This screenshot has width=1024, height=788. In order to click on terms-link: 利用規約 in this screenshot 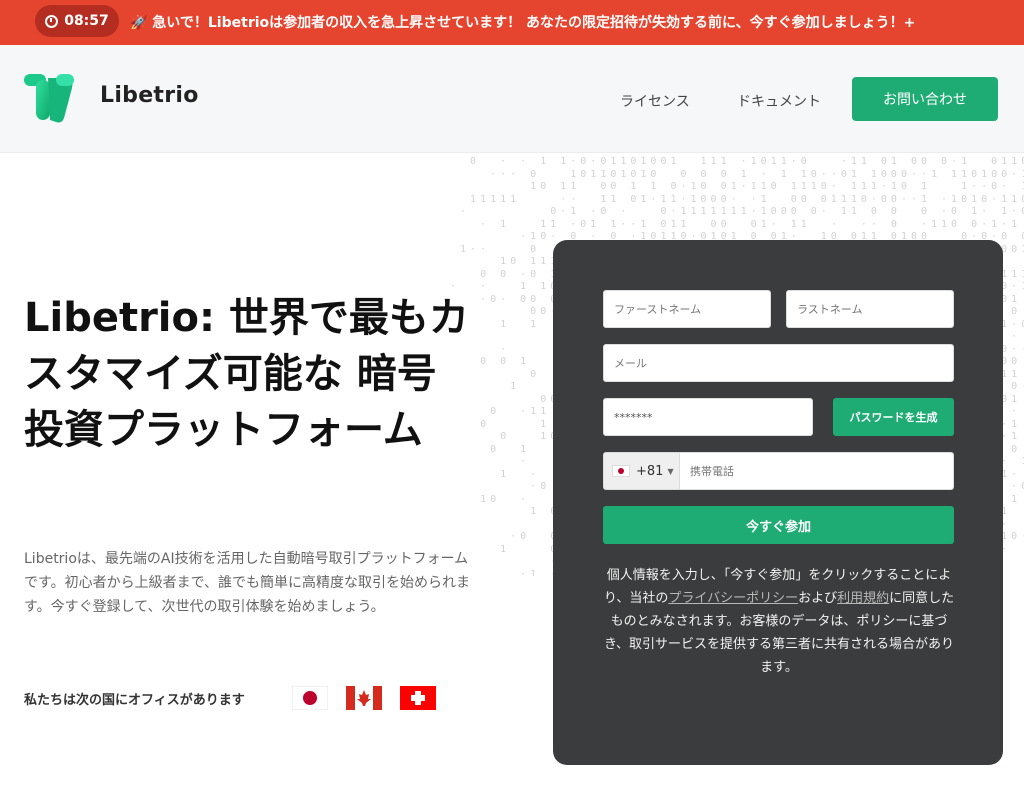, I will do `click(863, 598)`.